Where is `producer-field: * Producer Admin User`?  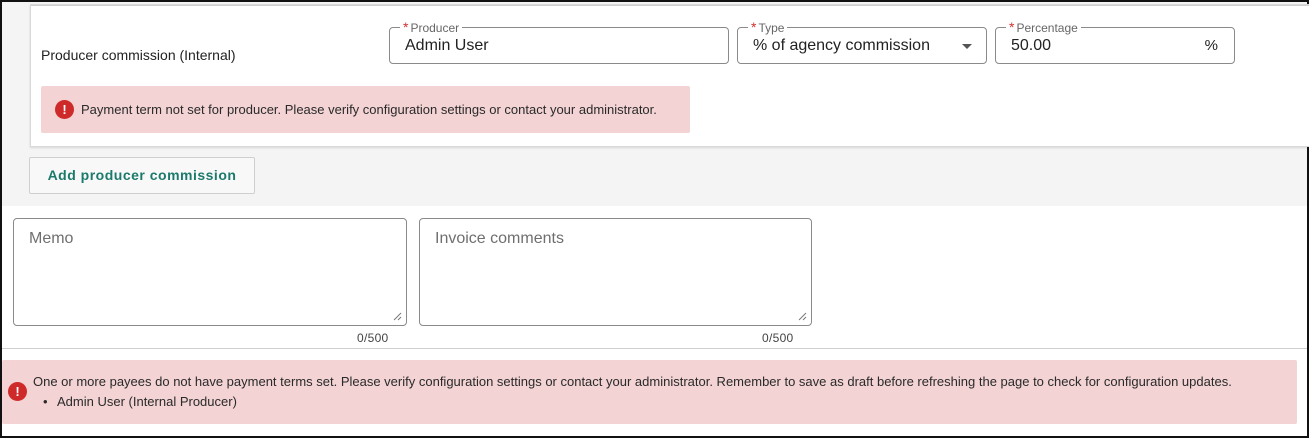
producer-field: * Producer Admin User is located at coordinates (559, 42).